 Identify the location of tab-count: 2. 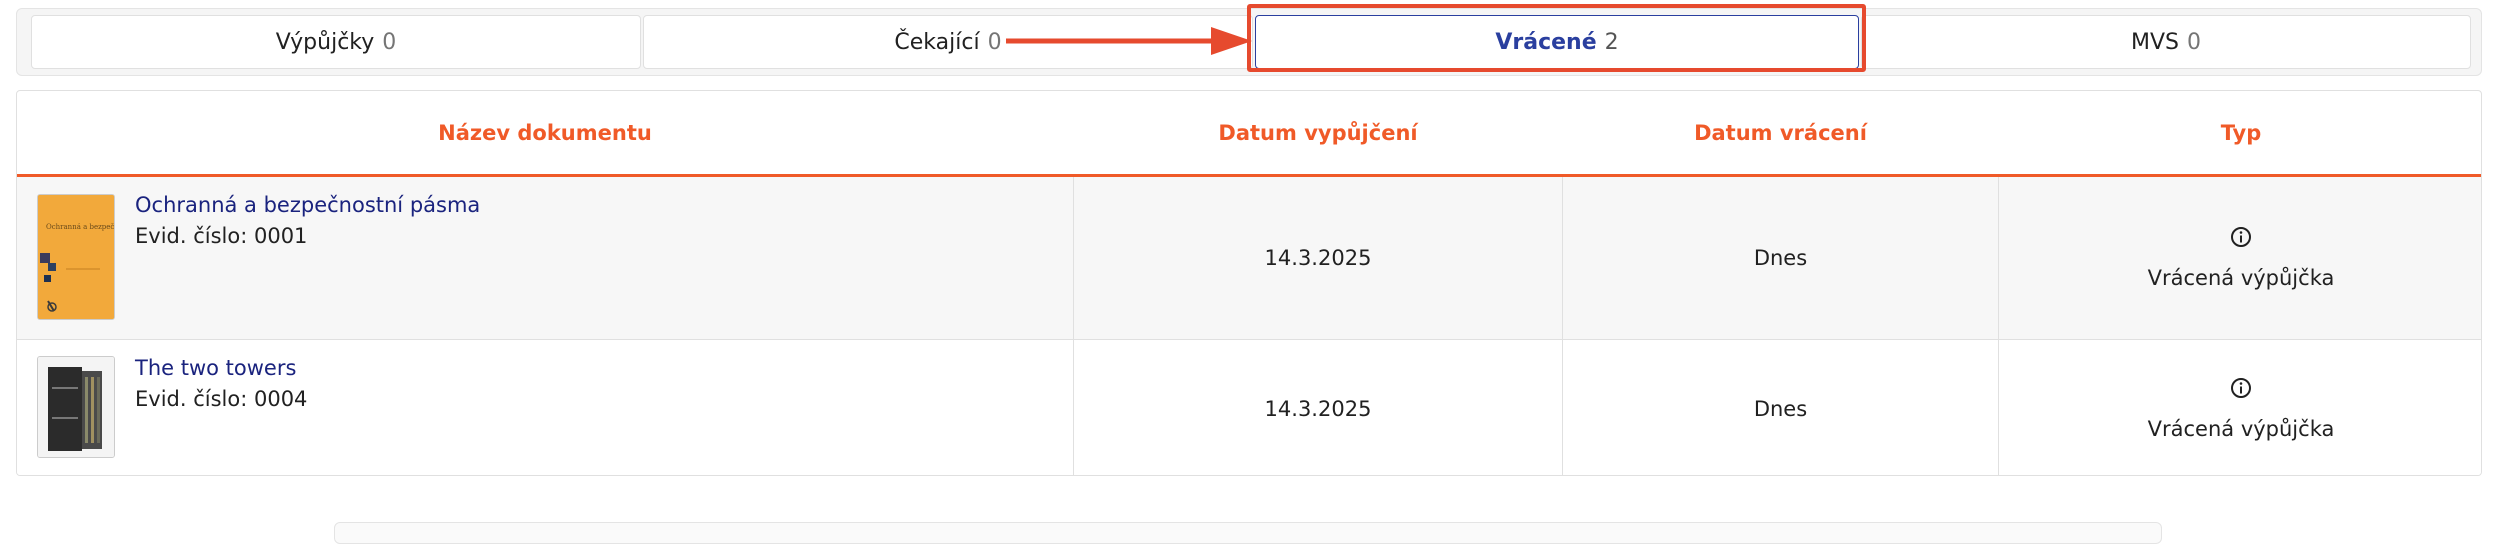
(1611, 42).